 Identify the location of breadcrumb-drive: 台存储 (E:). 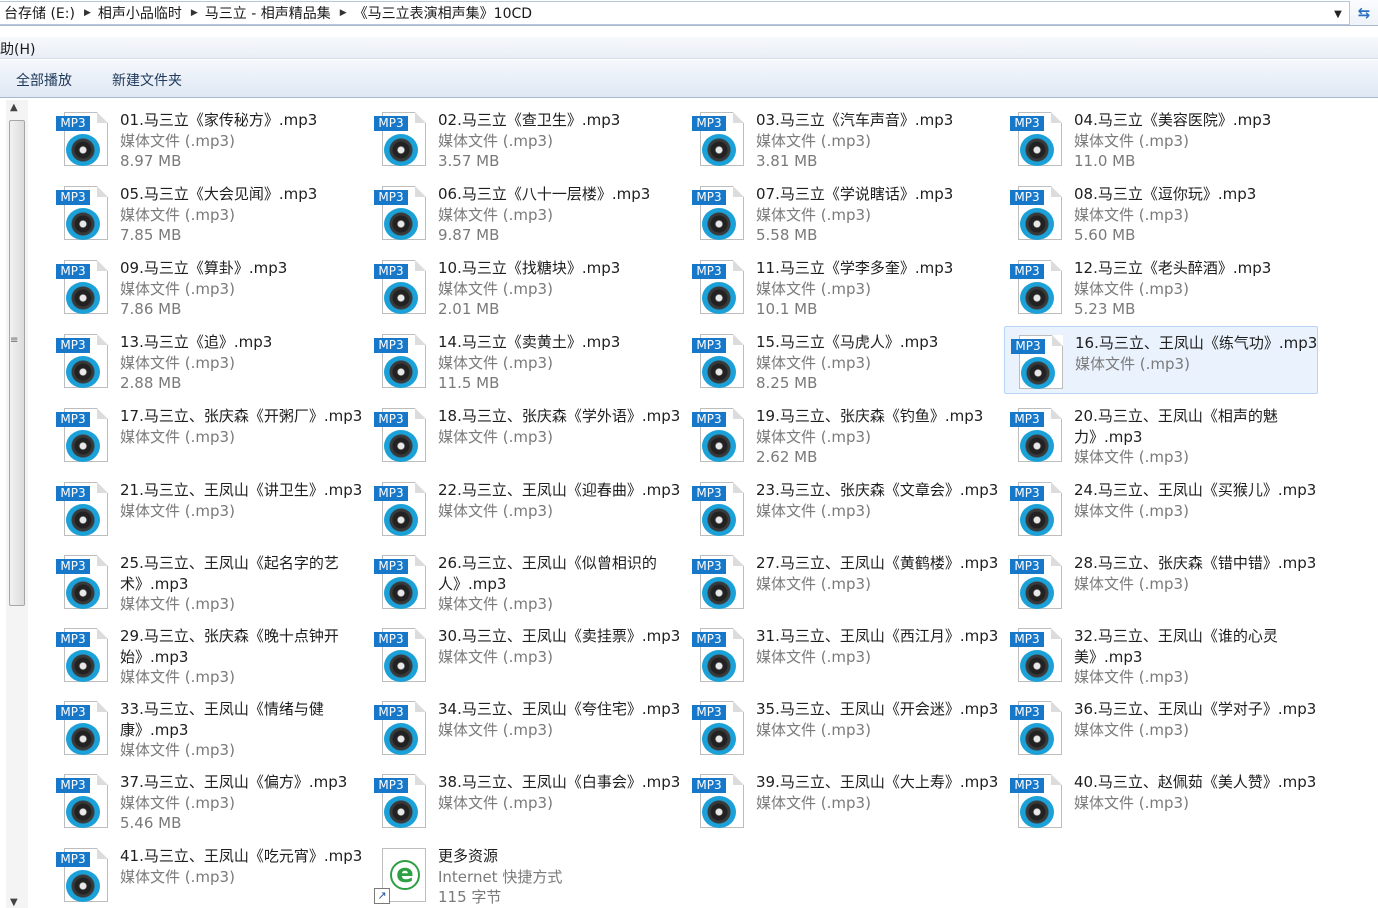
(40, 13).